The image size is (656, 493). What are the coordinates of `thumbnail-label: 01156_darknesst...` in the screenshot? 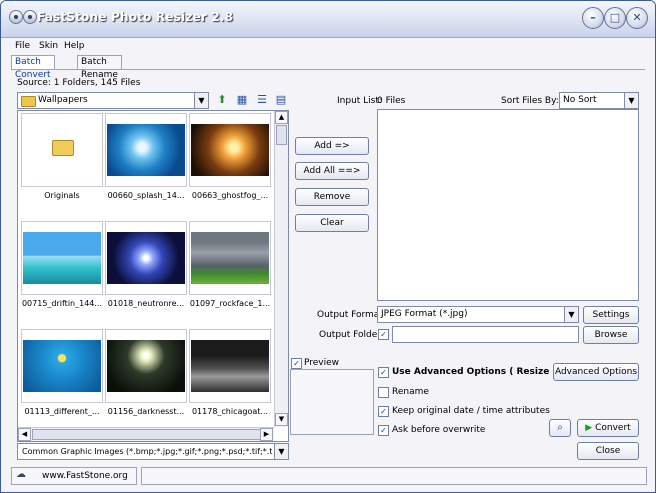 It's located at (146, 411).